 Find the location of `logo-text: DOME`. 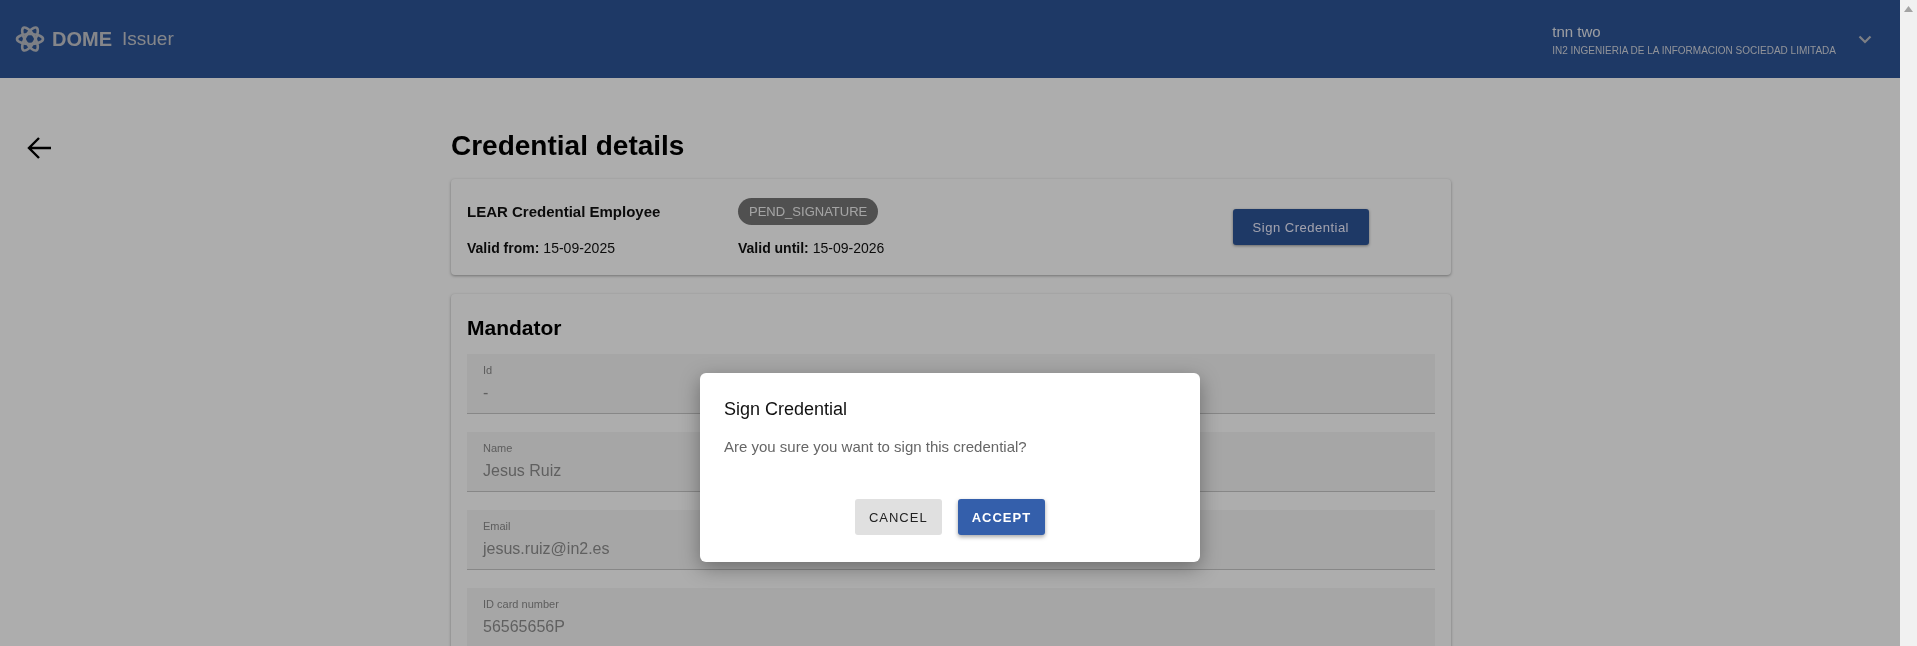

logo-text: DOME is located at coordinates (82, 39).